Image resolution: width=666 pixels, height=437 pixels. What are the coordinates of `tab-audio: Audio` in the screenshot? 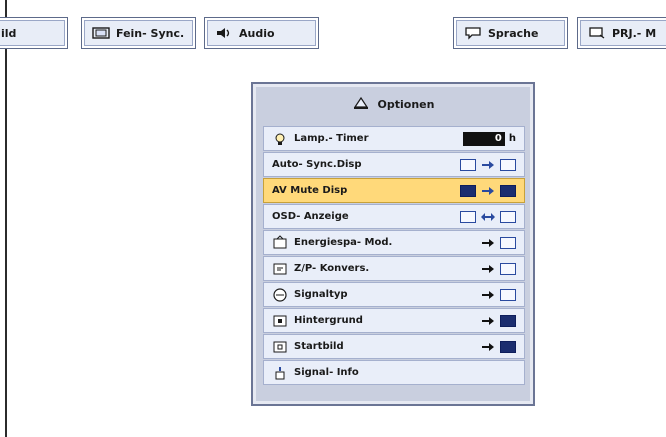 It's located at (261, 33).